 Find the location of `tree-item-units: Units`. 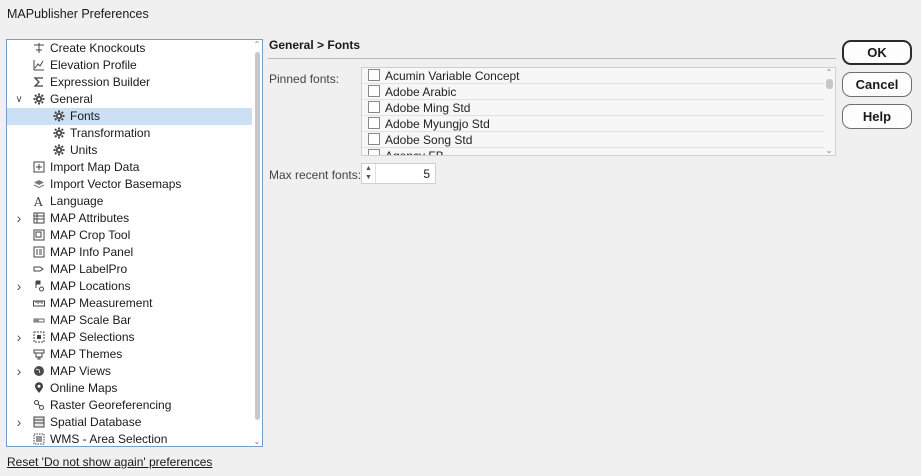

tree-item-units: Units is located at coordinates (131, 150).